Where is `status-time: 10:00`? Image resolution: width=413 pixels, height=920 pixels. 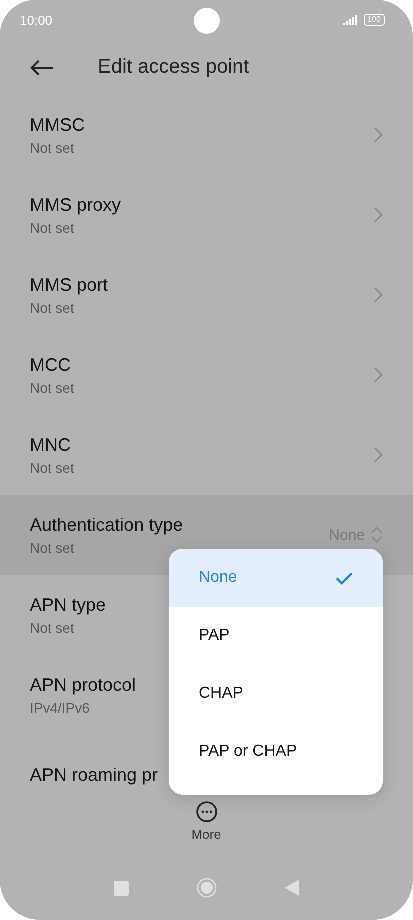
status-time: 10:00 is located at coordinates (36, 20).